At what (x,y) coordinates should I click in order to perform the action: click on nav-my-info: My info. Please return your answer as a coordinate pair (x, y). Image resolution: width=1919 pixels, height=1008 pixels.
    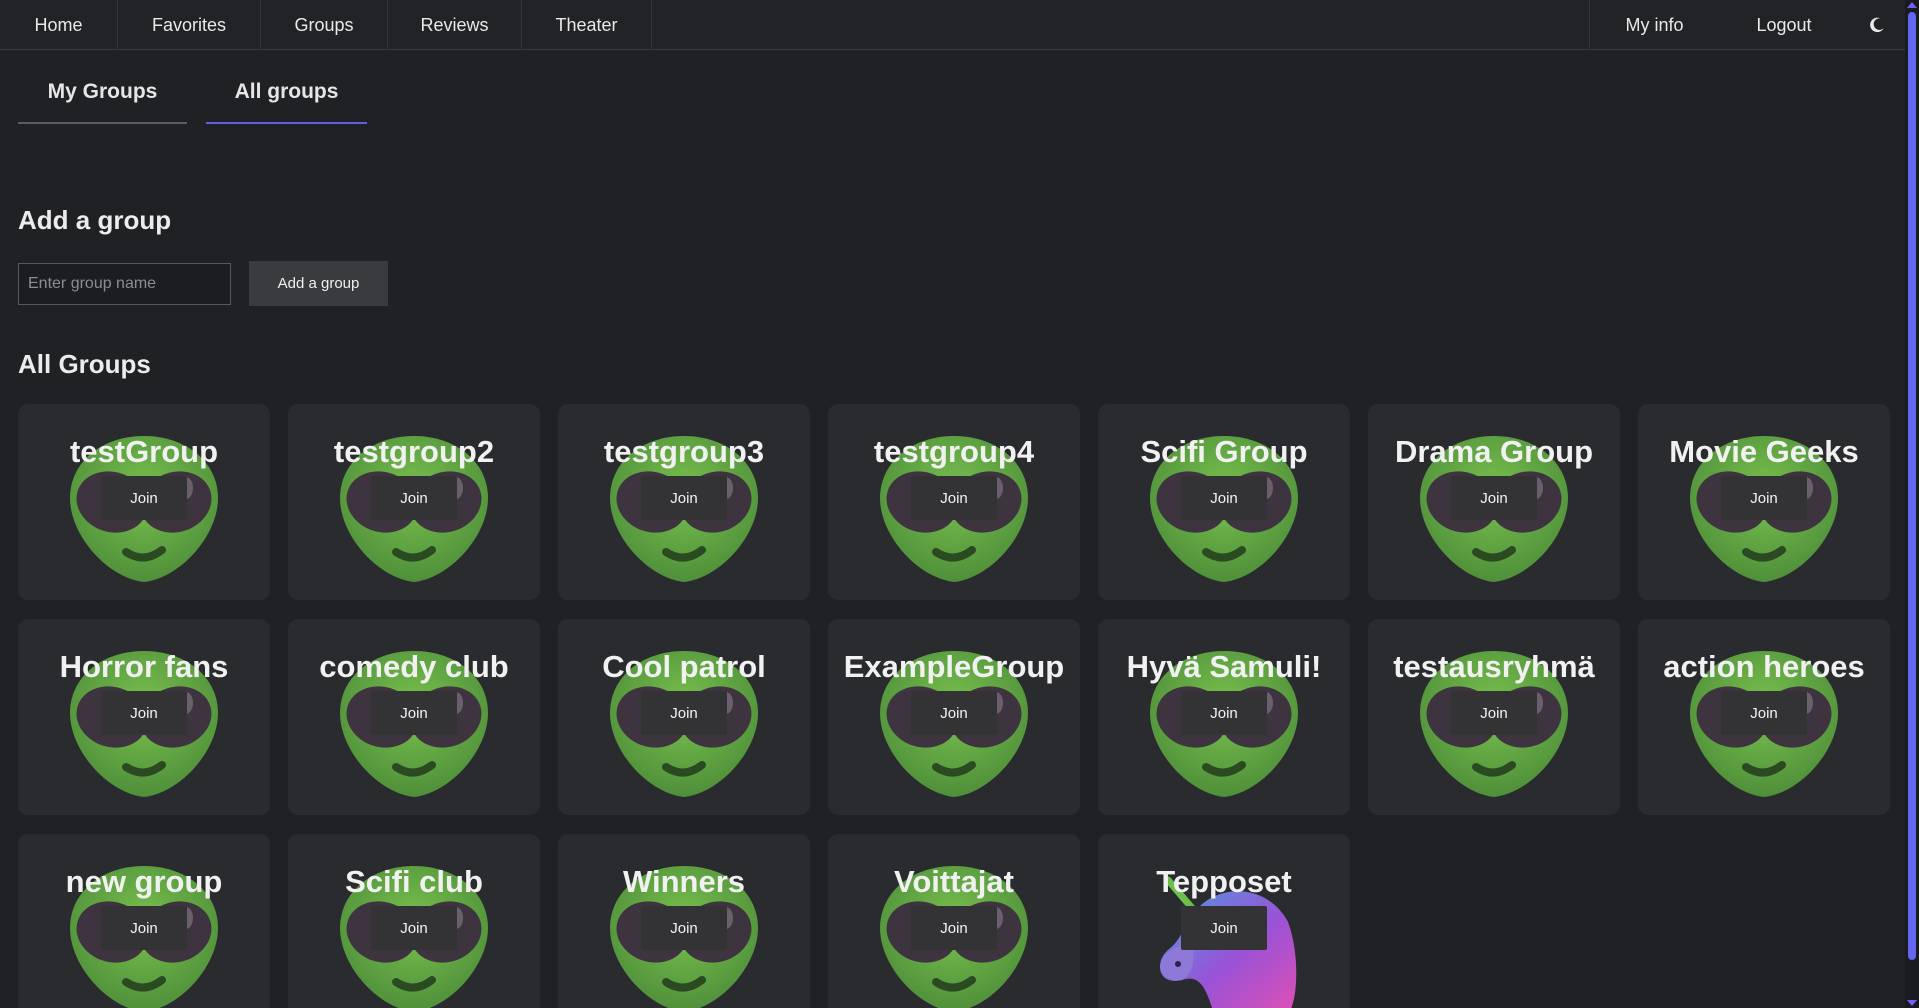
    Looking at the image, I should click on (1654, 25).